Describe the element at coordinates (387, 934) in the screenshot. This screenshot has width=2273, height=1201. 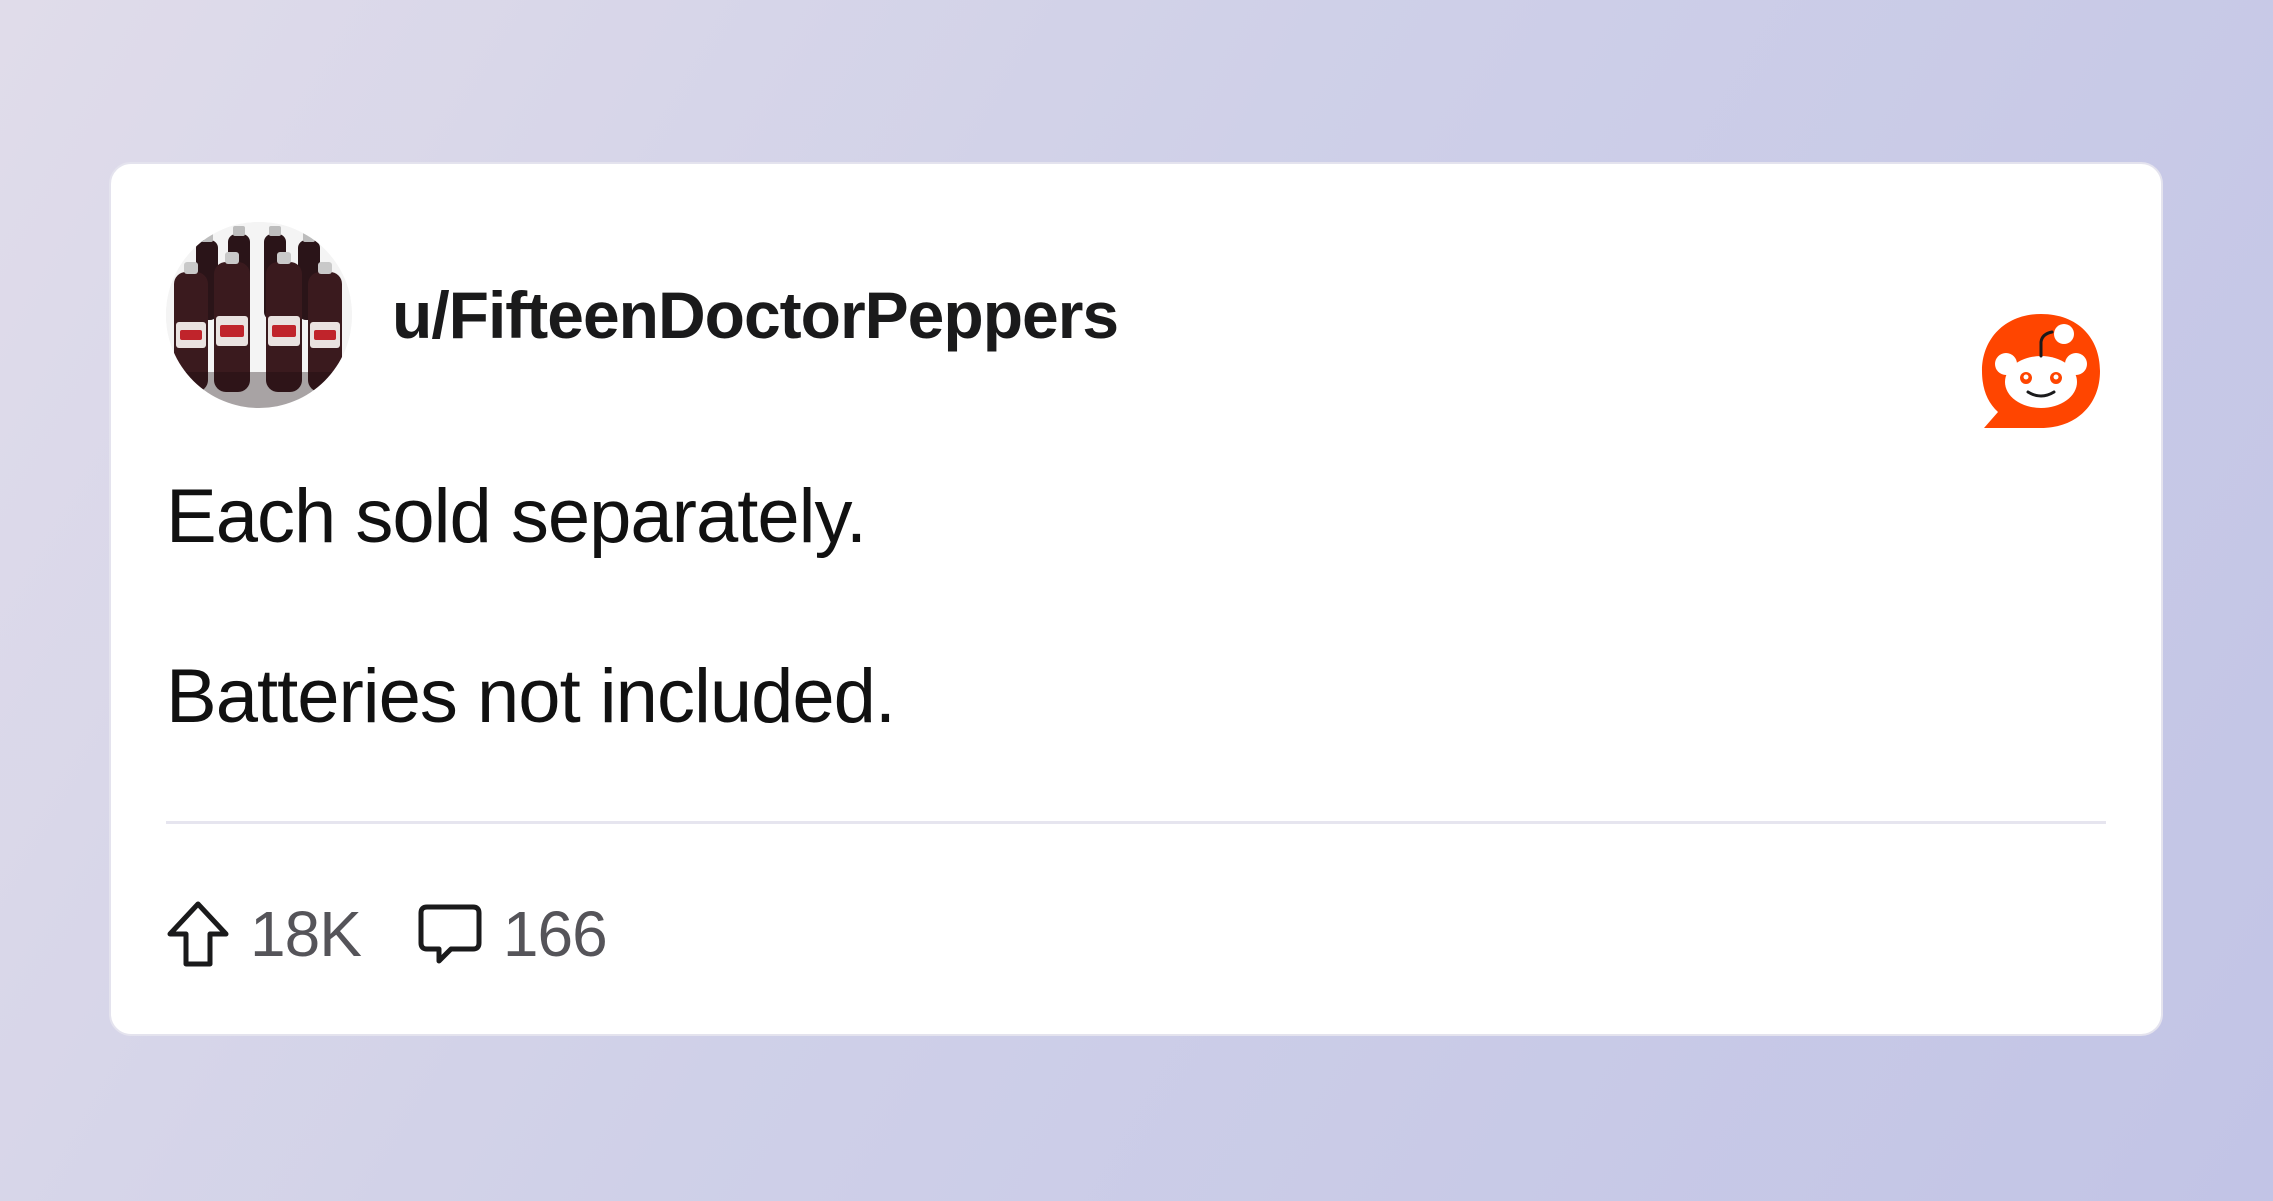
I see `post-footer: 18K 166` at that location.